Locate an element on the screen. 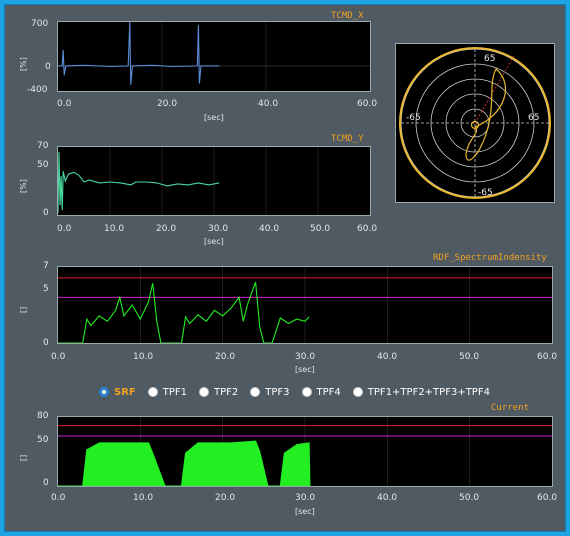 Image resolution: width=570 pixels, height=536 pixels. filter-option-5: TPF1+TPF2+TPF3+TPF4 is located at coordinates (421, 392).